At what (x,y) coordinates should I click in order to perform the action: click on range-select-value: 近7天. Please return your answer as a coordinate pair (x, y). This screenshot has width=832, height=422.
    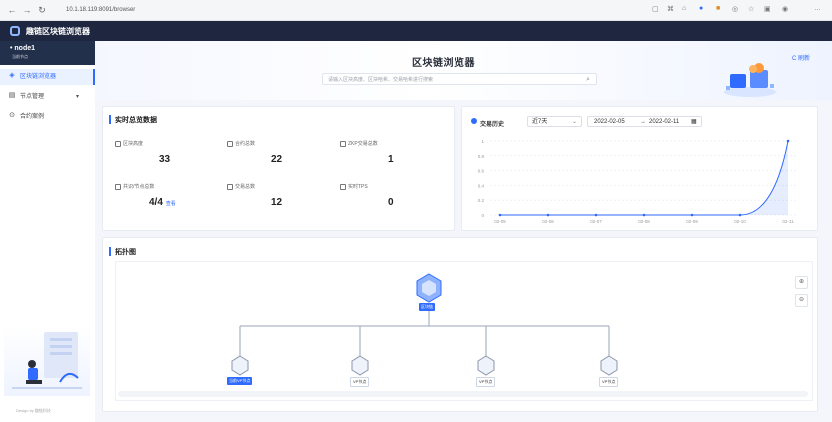
    Looking at the image, I should click on (540, 122).